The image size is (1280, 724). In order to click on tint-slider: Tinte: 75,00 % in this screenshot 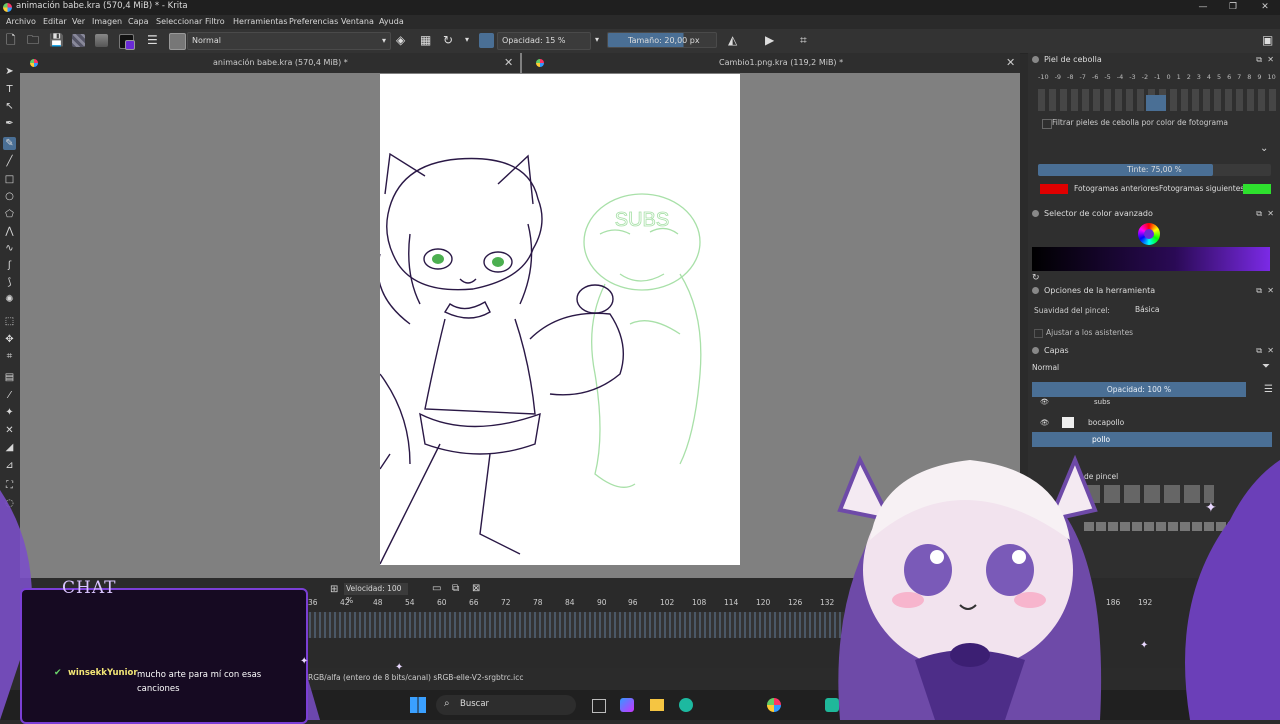, I will do `click(1154, 170)`.